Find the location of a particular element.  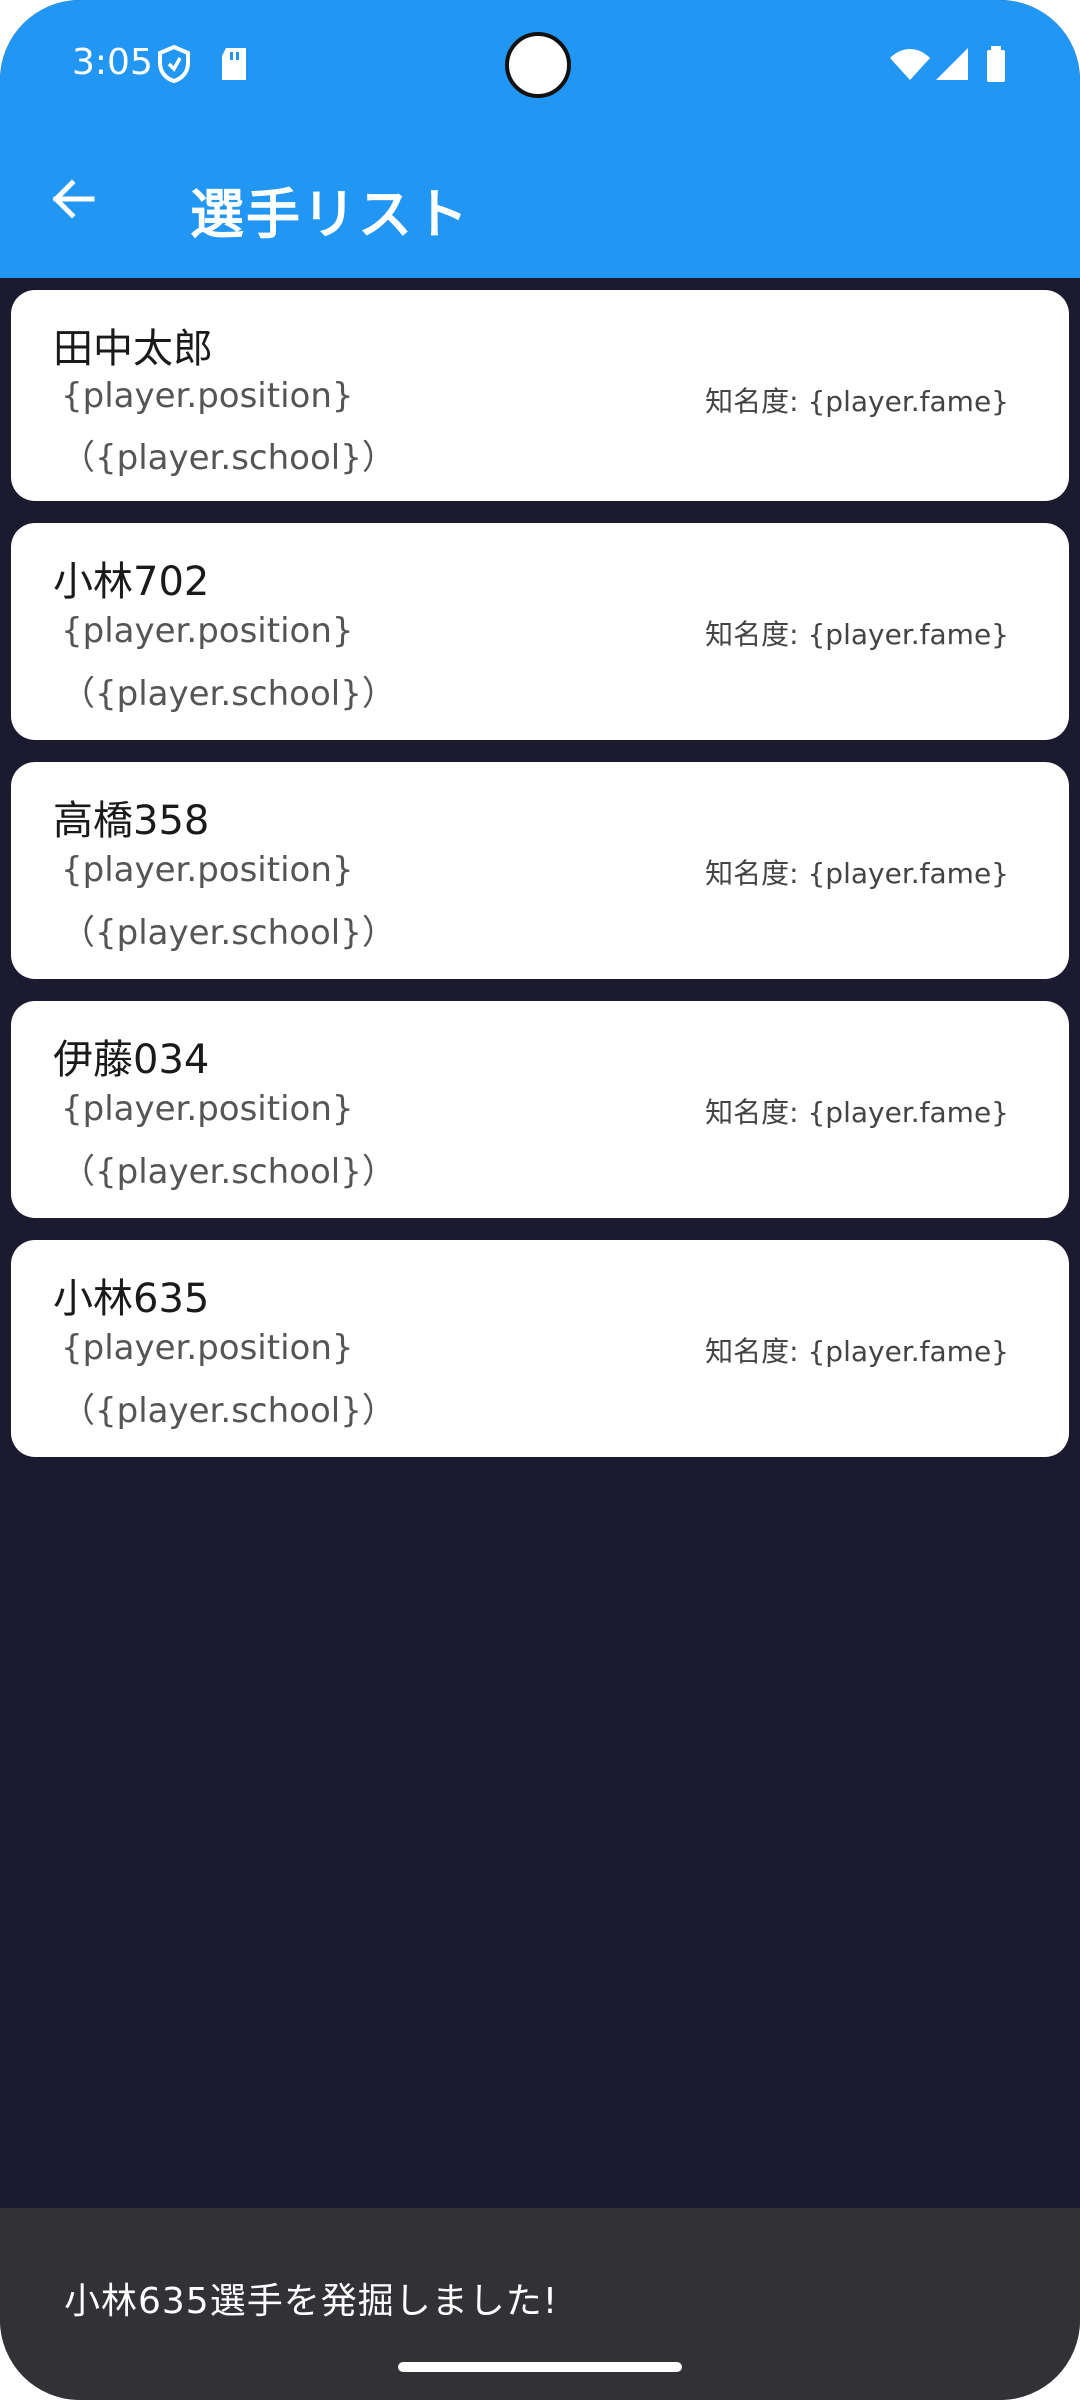

sd-card-icon is located at coordinates (234, 64).